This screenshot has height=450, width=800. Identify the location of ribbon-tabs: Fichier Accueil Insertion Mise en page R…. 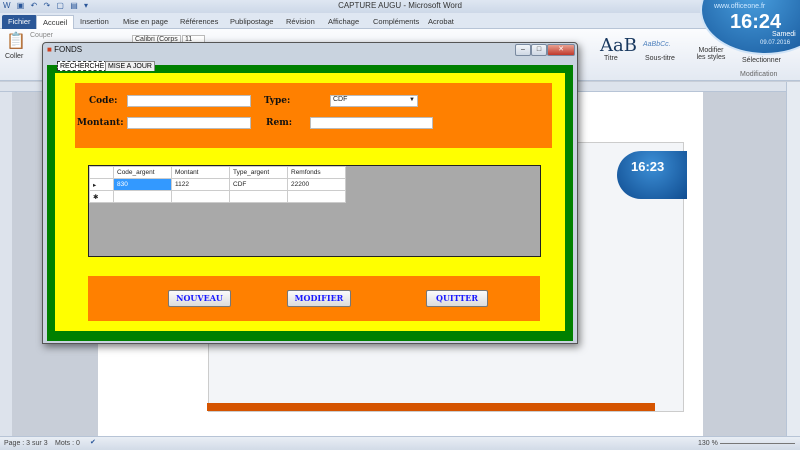
(400, 21).